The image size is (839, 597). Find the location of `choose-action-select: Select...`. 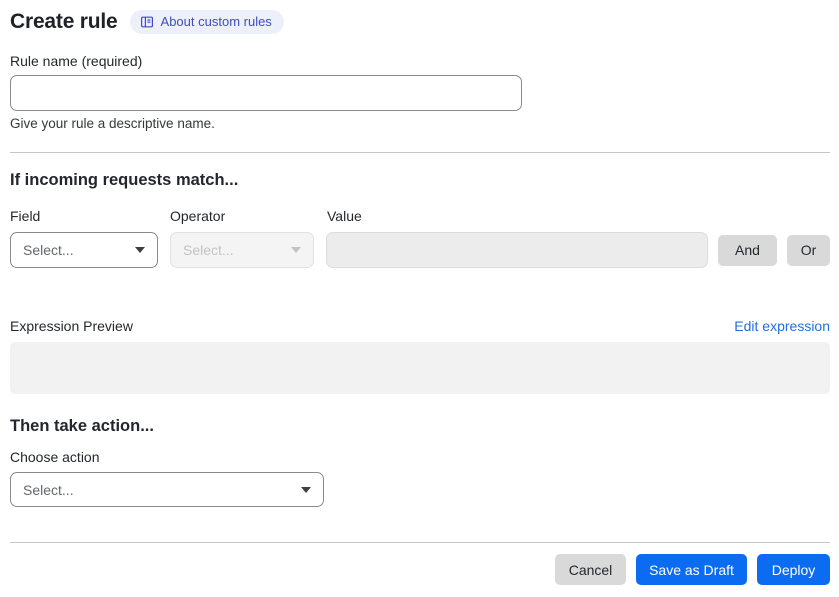

choose-action-select: Select... is located at coordinates (167, 489).